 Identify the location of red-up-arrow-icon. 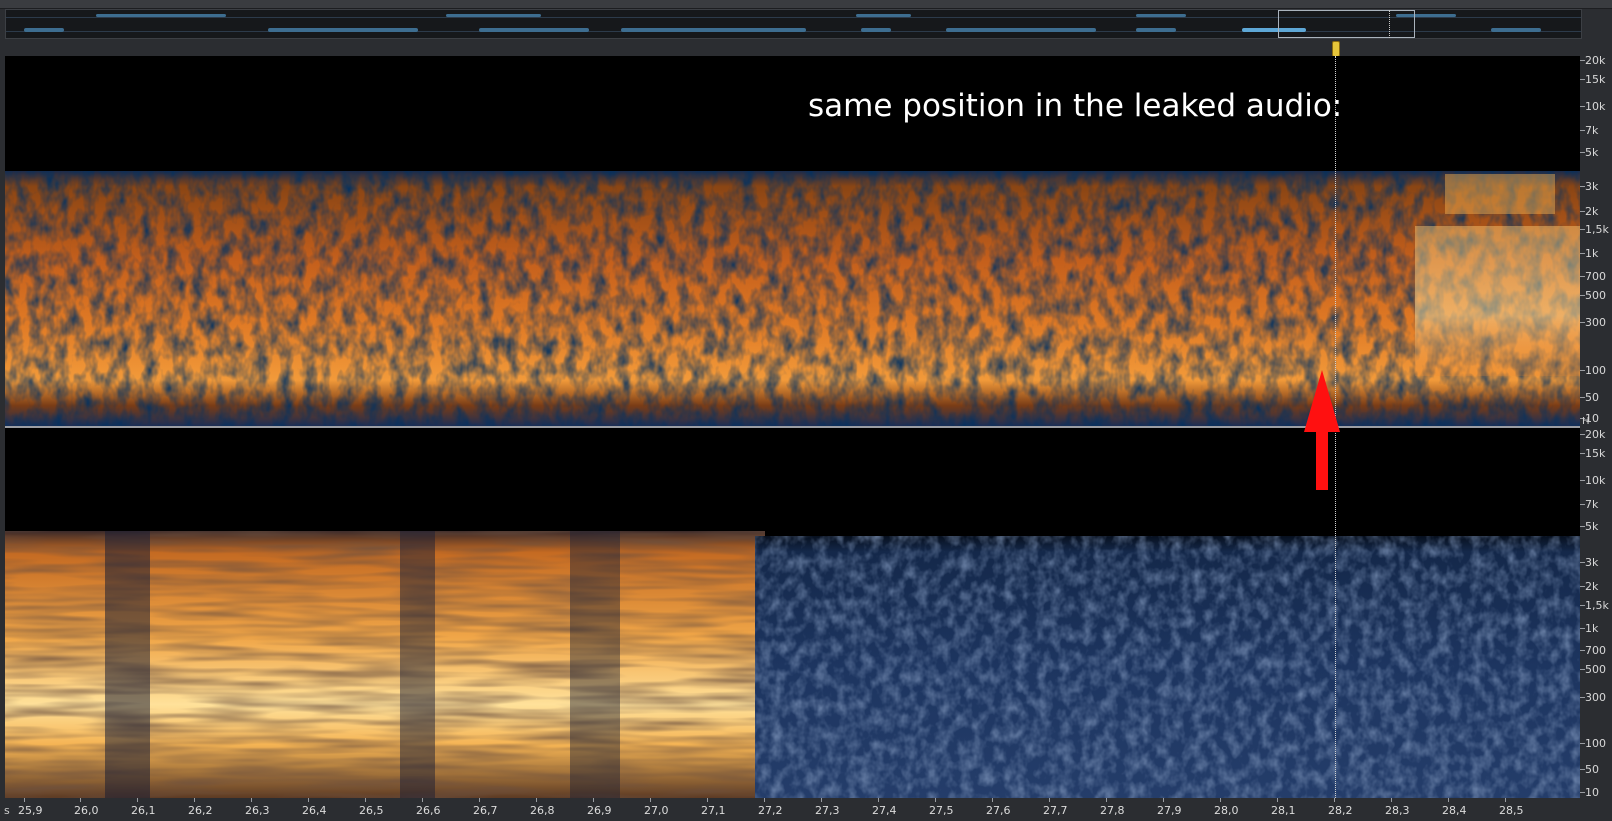
(1322, 430).